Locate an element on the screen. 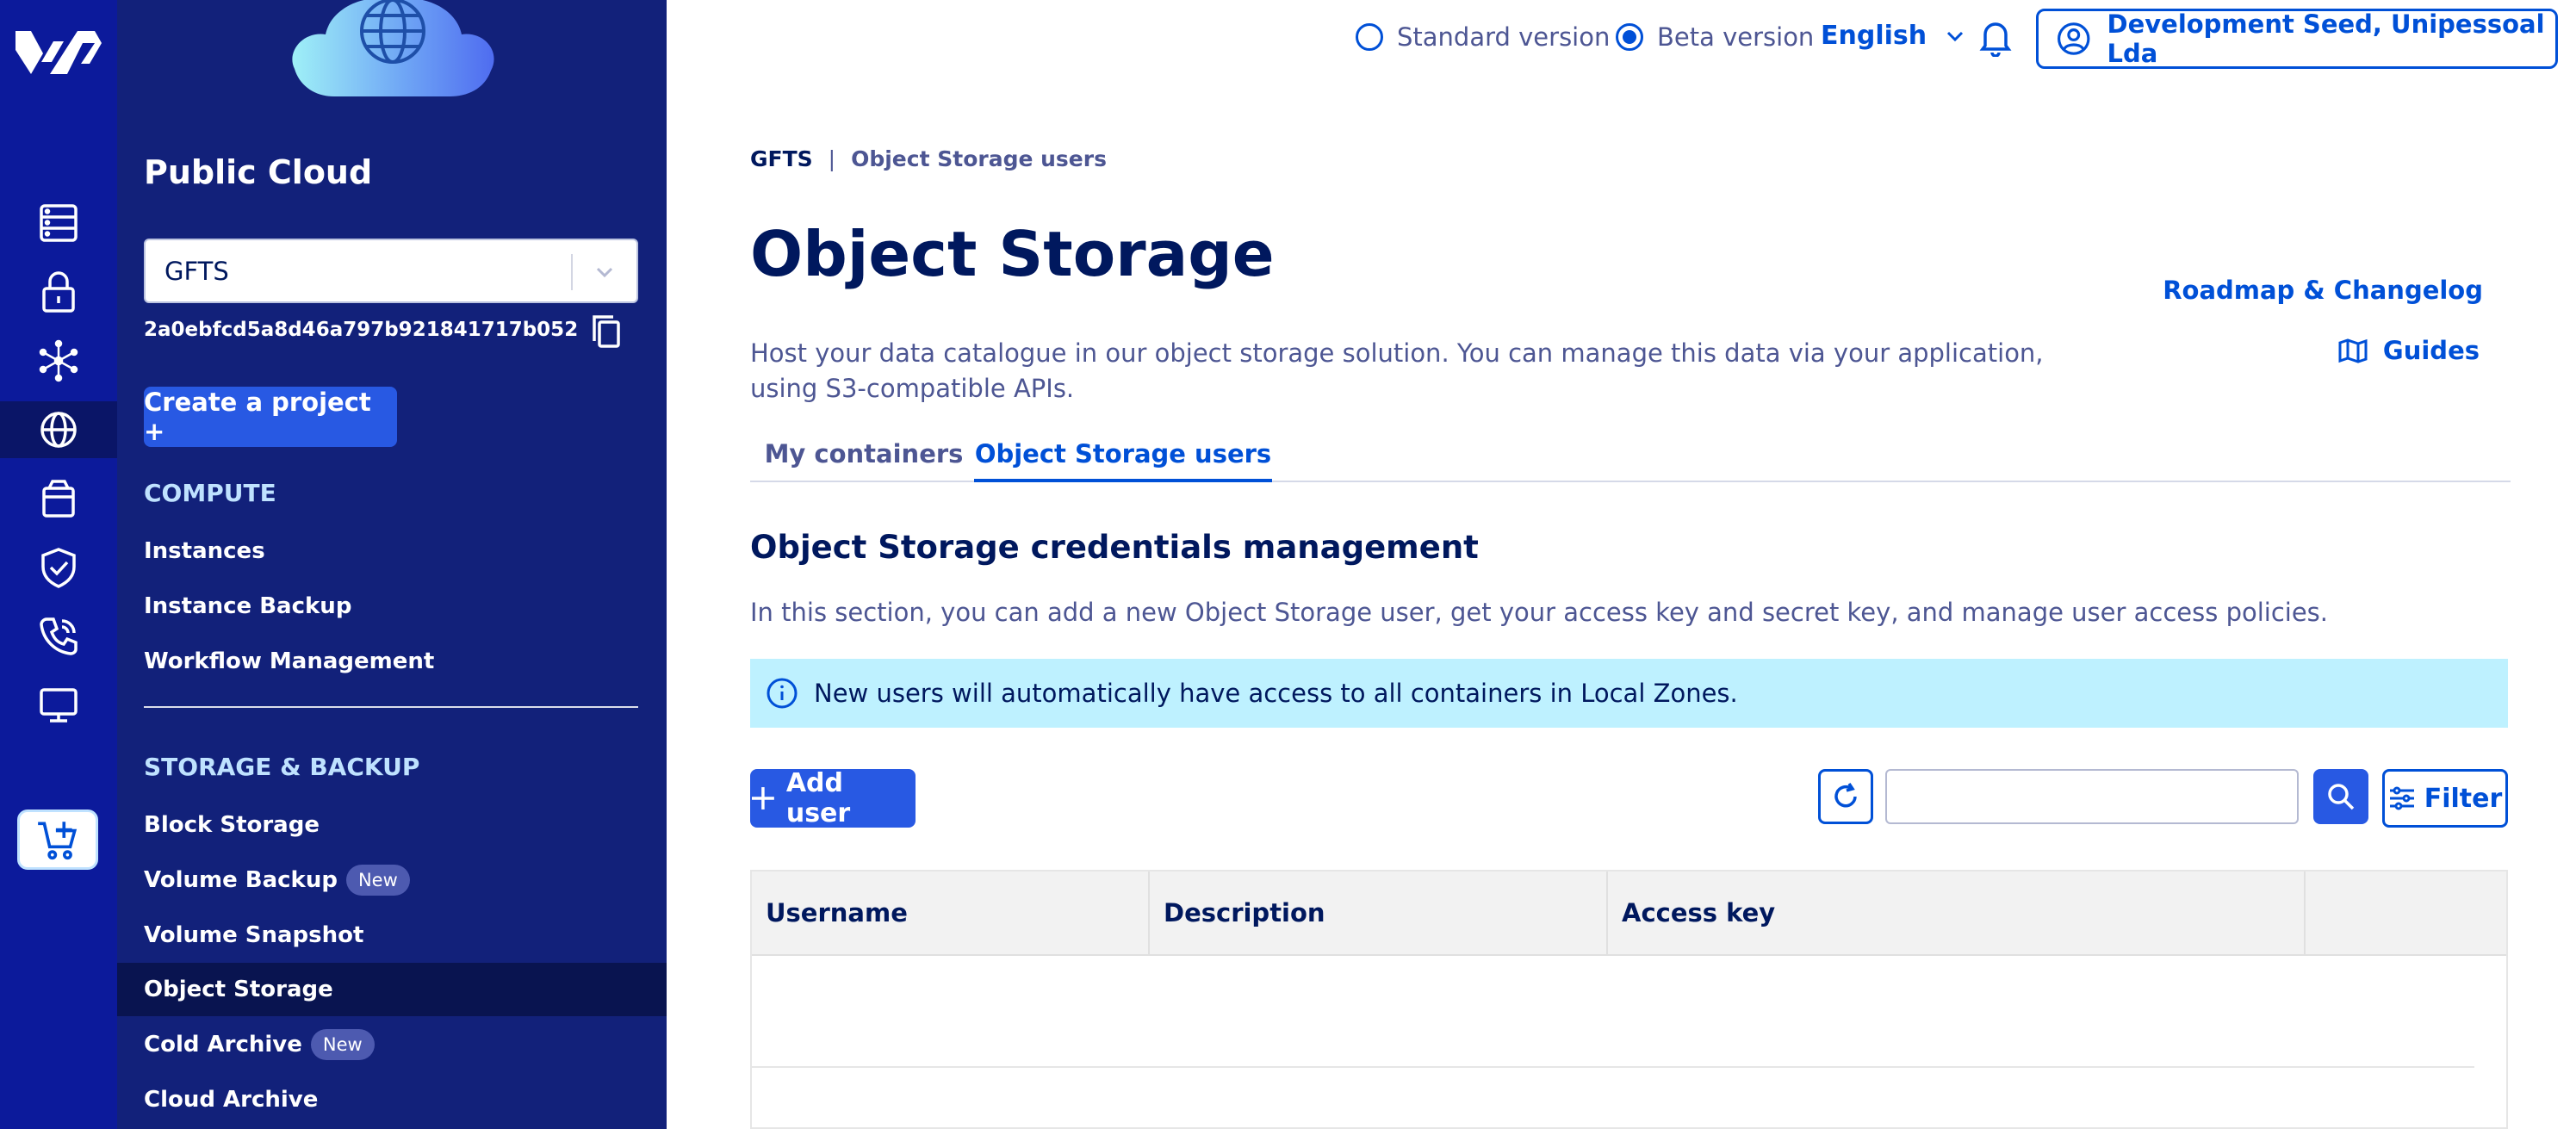 The width and height of the screenshot is (2576, 1129). sidebar-title: Public Cloud is located at coordinates (258, 172).